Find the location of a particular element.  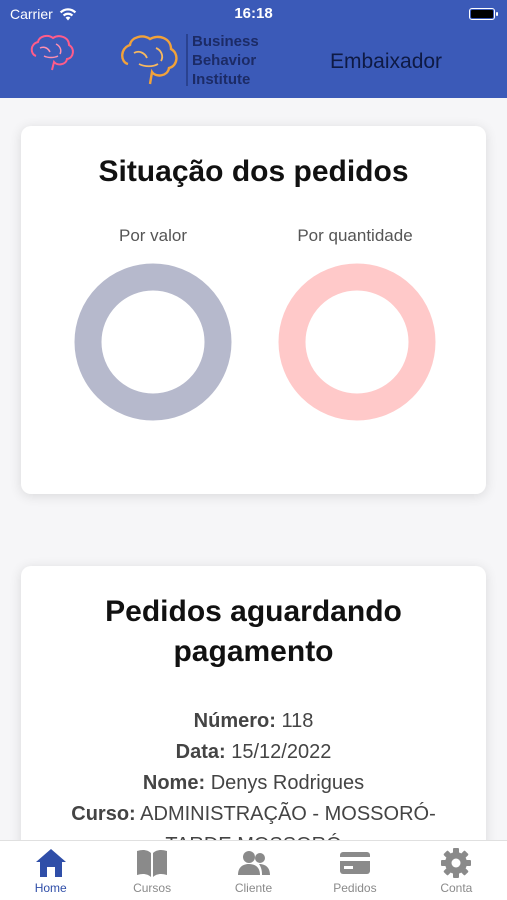

header-title: Embaixador is located at coordinates (386, 61).